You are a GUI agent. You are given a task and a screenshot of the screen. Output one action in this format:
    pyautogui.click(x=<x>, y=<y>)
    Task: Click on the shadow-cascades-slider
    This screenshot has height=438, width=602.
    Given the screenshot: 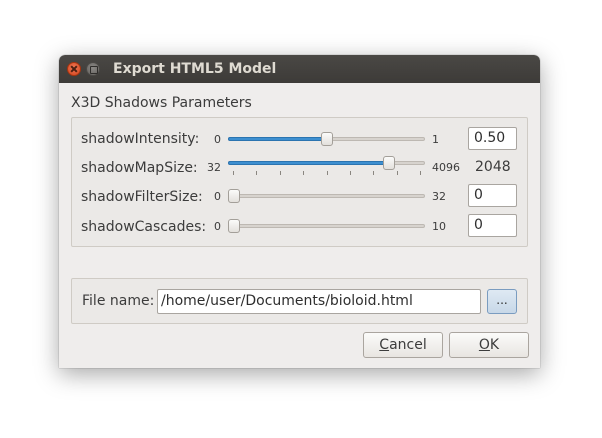 What is the action you would take?
    pyautogui.click(x=326, y=226)
    